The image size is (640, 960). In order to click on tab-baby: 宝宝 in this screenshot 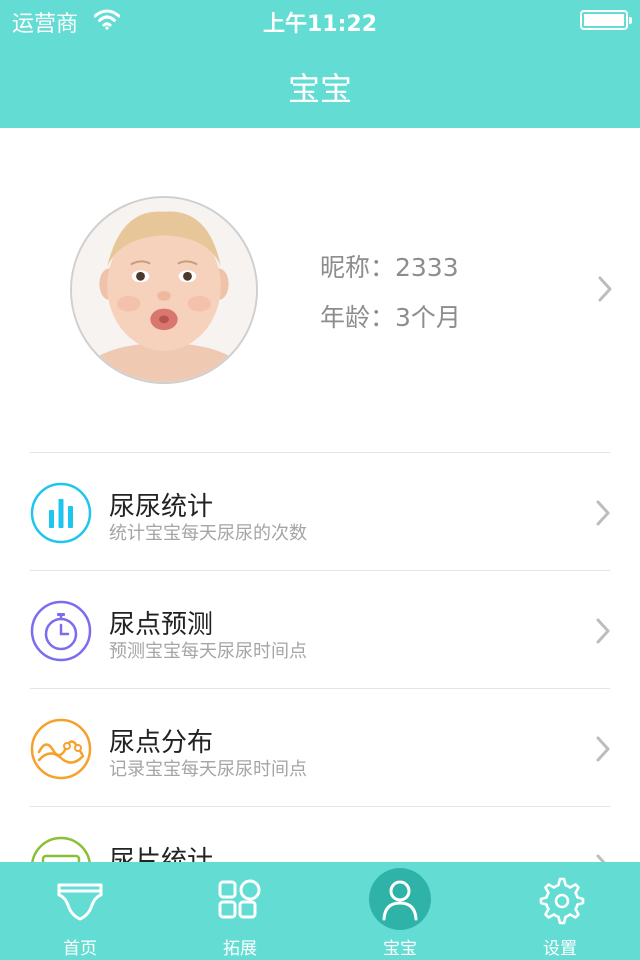, I will do `click(400, 911)`.